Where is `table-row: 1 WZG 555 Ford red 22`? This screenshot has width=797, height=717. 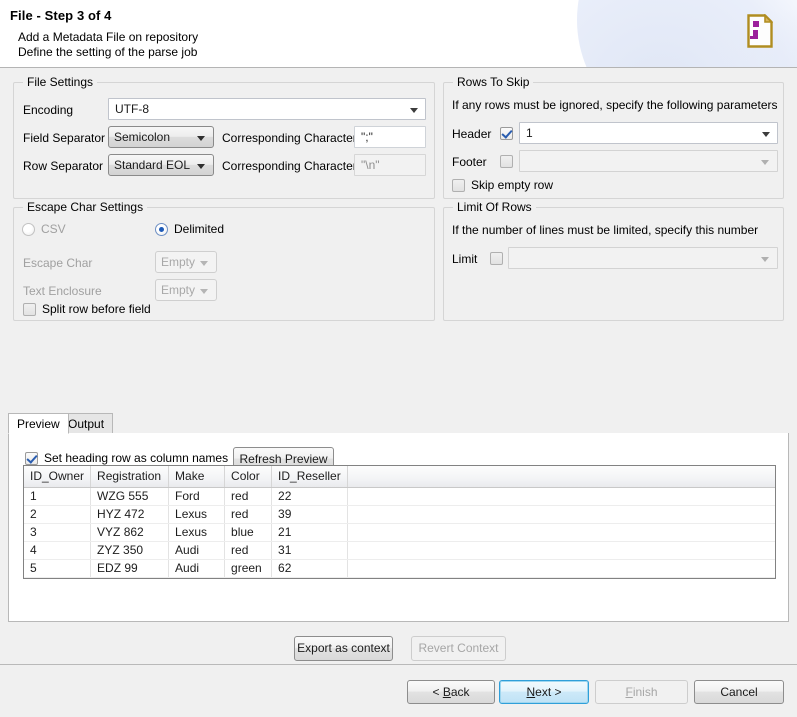 table-row: 1 WZG 555 Ford red 22 is located at coordinates (399, 496).